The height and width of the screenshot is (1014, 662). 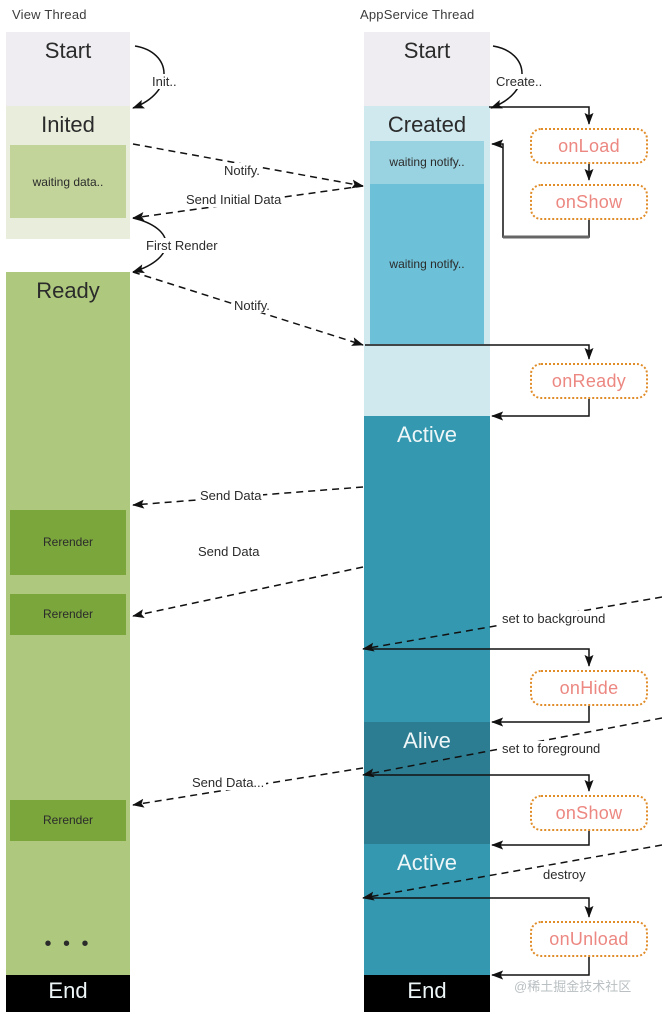 I want to click on callback-onload-label: onLoad, so click(x=589, y=145).